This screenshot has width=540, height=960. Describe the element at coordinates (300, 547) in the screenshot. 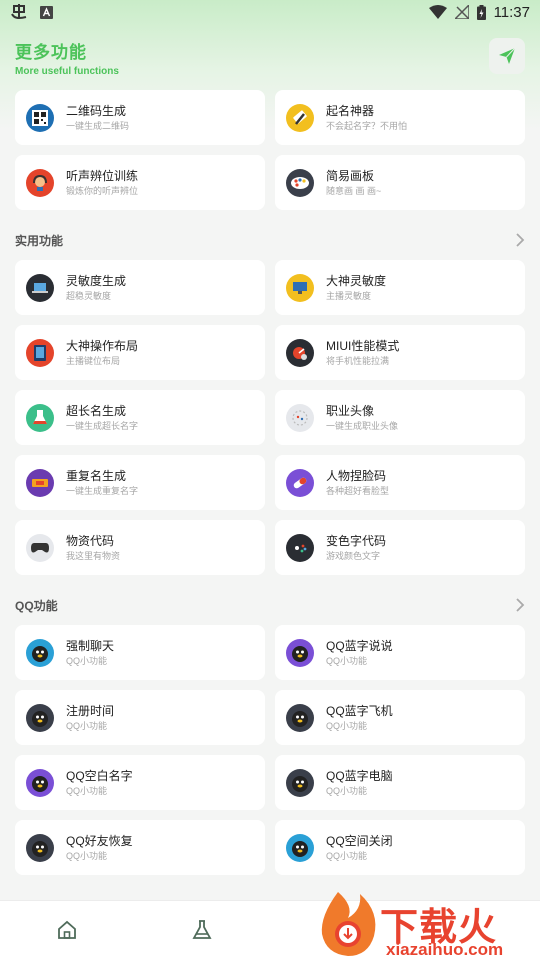

I see `controller-icon` at that location.